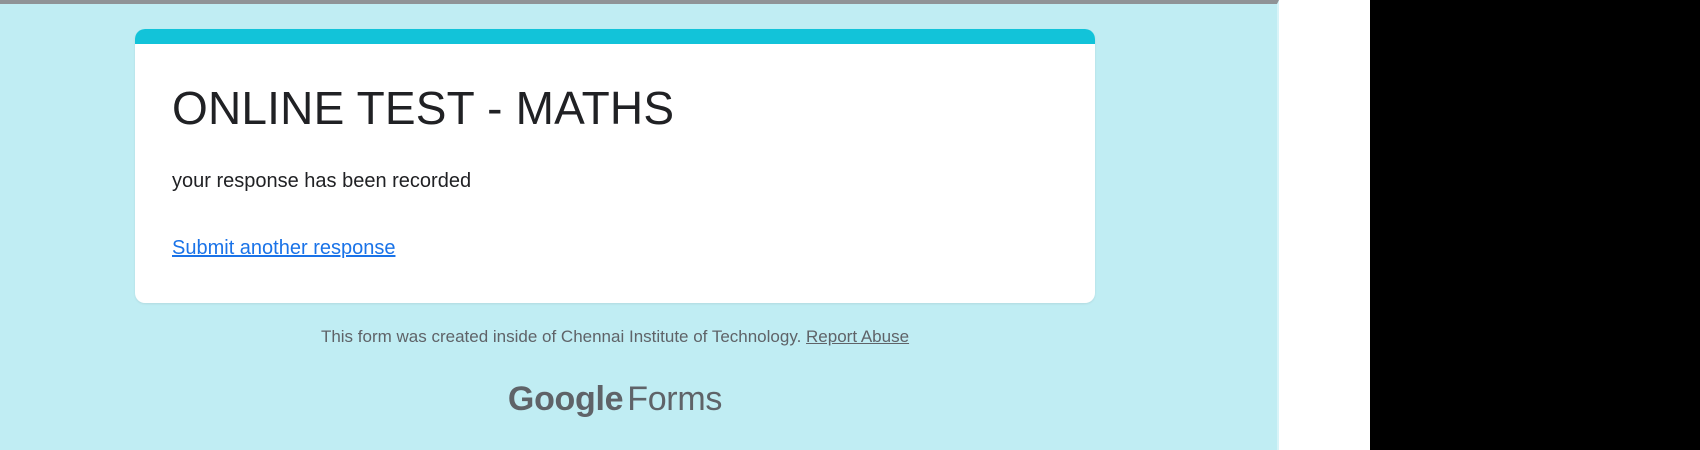  What do you see at coordinates (565, 399) in the screenshot?
I see `logo-google-text: Google` at bounding box center [565, 399].